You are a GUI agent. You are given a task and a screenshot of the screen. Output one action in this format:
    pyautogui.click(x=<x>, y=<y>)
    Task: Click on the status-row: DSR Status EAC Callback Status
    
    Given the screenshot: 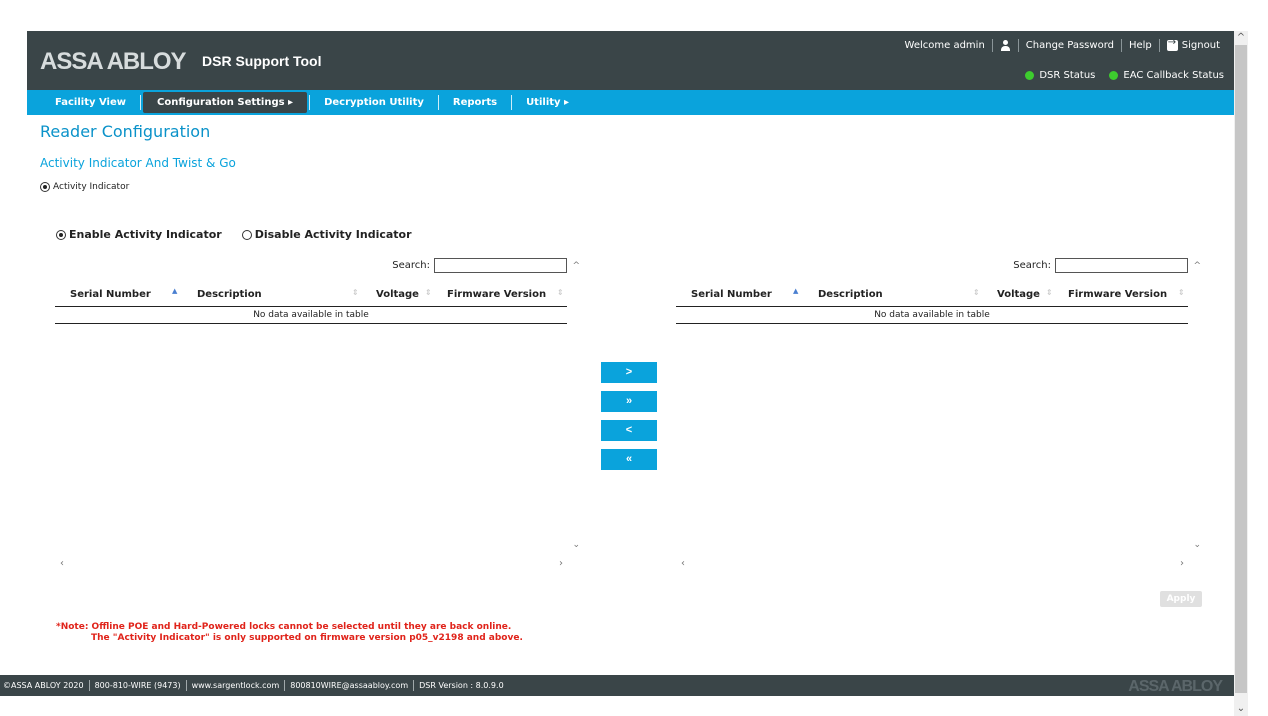 What is the action you would take?
    pyautogui.click(x=1117, y=75)
    